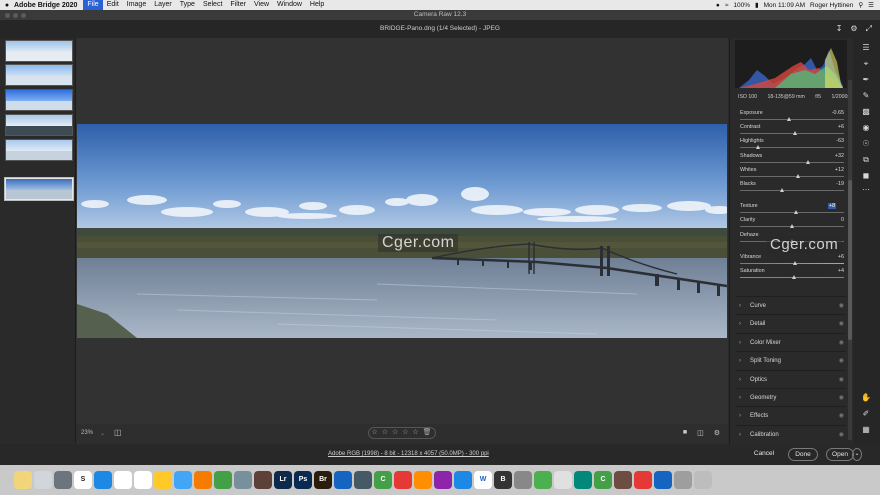 The height and width of the screenshot is (495, 880). I want to click on slider-value: +12, so click(834, 170).